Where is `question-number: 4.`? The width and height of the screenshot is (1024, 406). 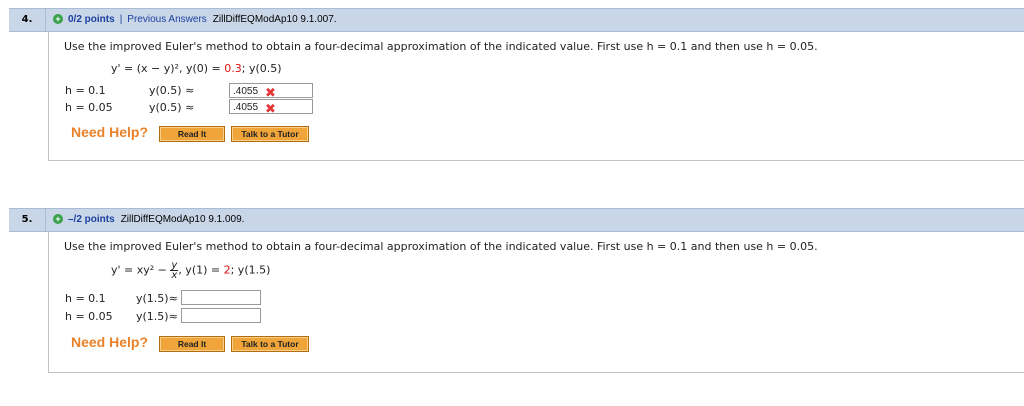
question-number: 4. is located at coordinates (27, 20).